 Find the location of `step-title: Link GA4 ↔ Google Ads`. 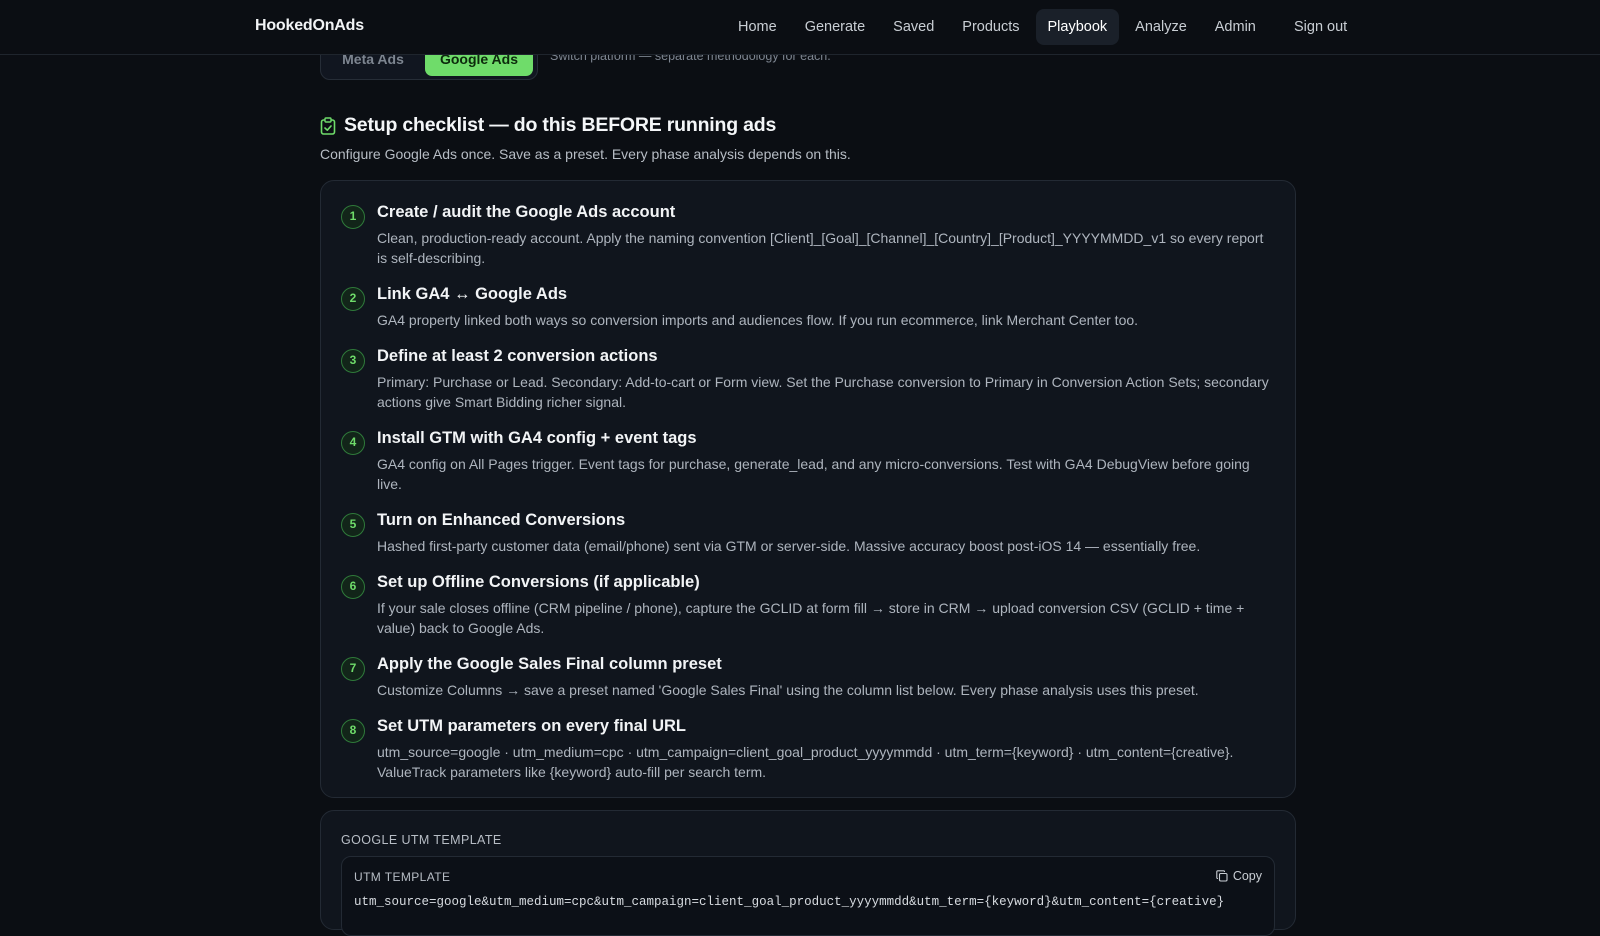

step-title: Link GA4 ↔ Google Ads is located at coordinates (472, 294).